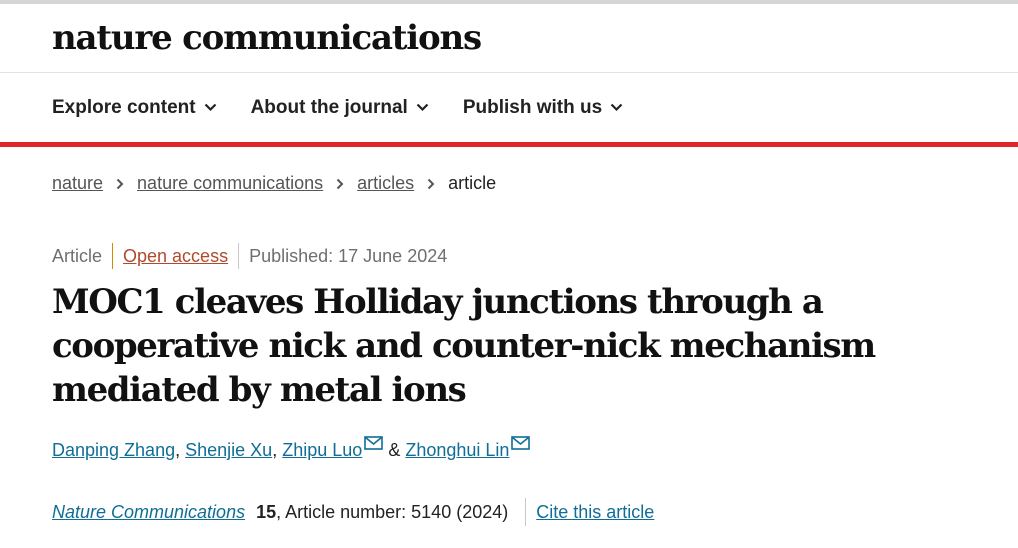  What do you see at coordinates (175, 256) in the screenshot?
I see `open-access-link: Open access` at bounding box center [175, 256].